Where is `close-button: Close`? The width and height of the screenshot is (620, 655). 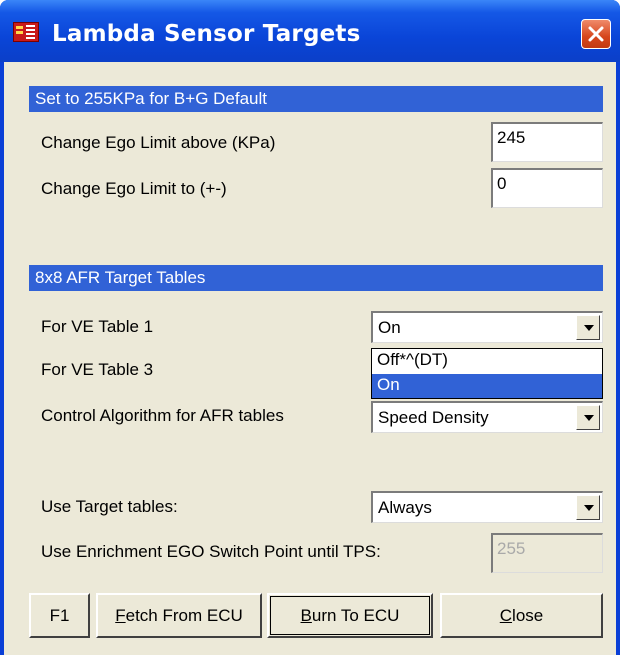 close-button: Close is located at coordinates (521, 615).